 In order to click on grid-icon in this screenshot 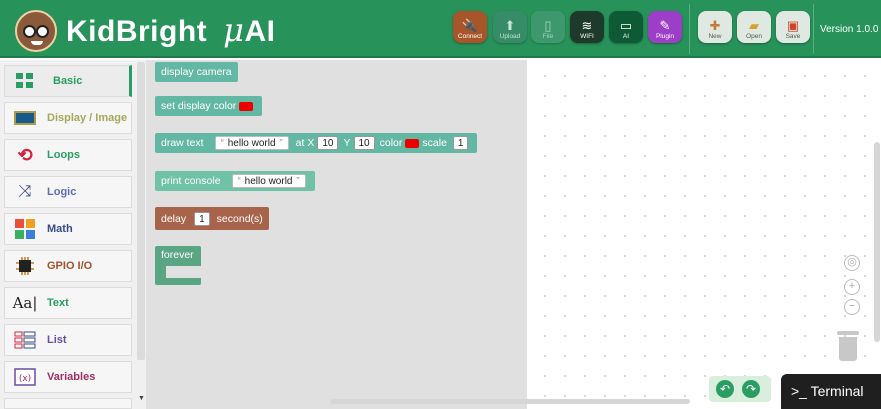, I will do `click(25, 81)`.